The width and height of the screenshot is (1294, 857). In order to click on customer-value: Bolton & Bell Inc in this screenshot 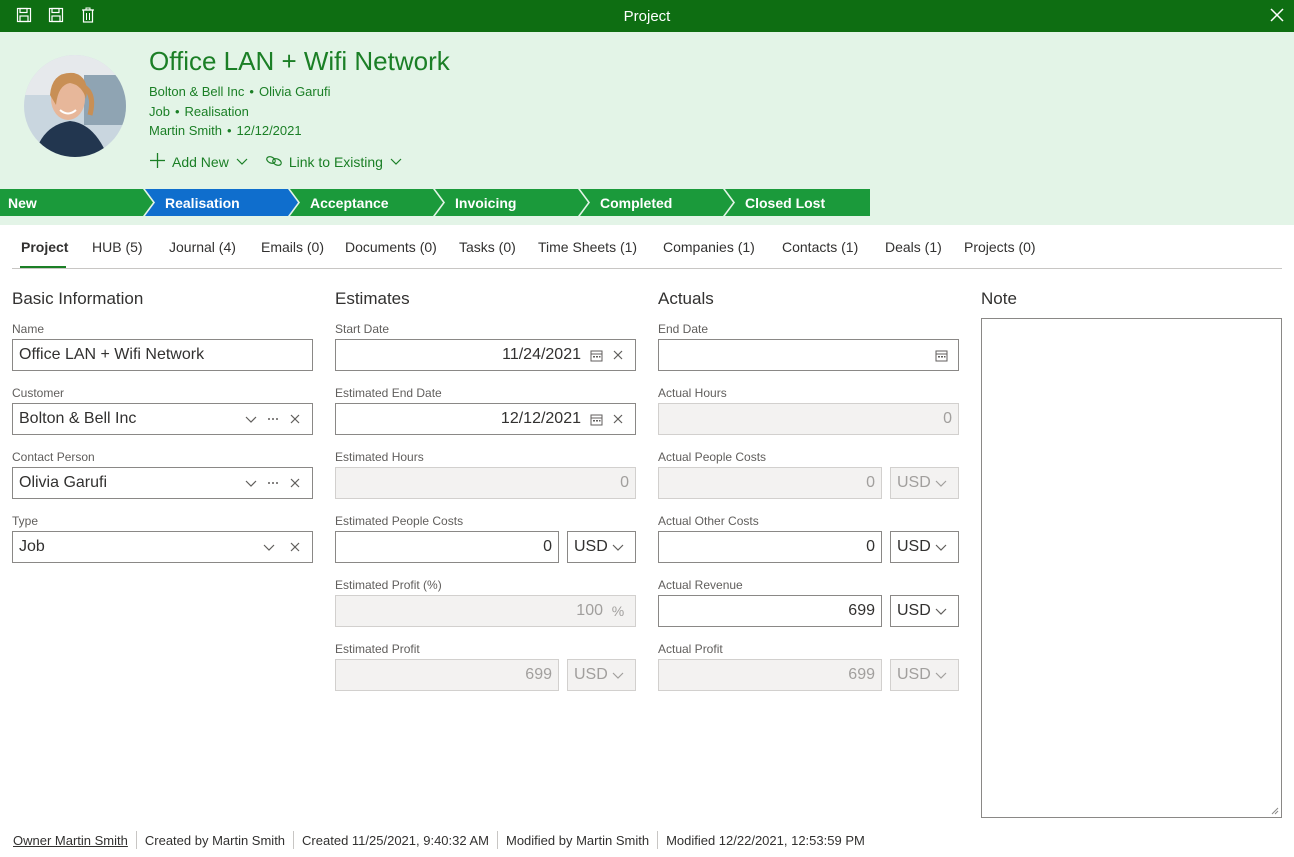, I will do `click(78, 418)`.